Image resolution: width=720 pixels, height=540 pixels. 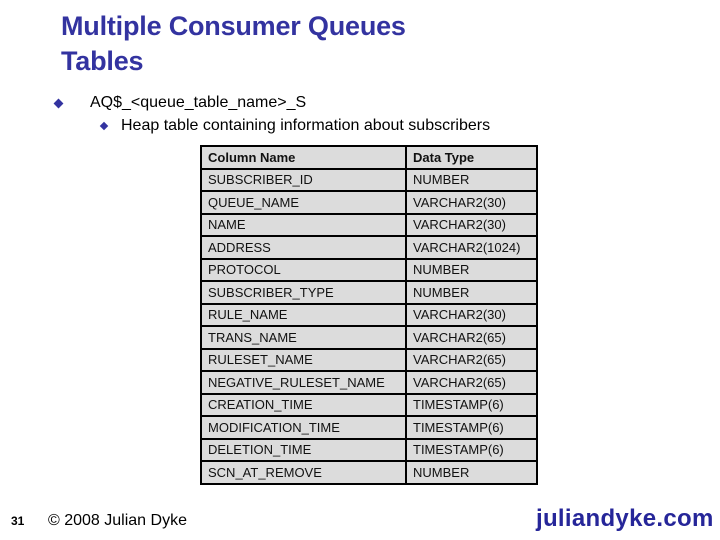 I want to click on table-row: ADDRESS VARCHAR2(1024), so click(x=369, y=247).